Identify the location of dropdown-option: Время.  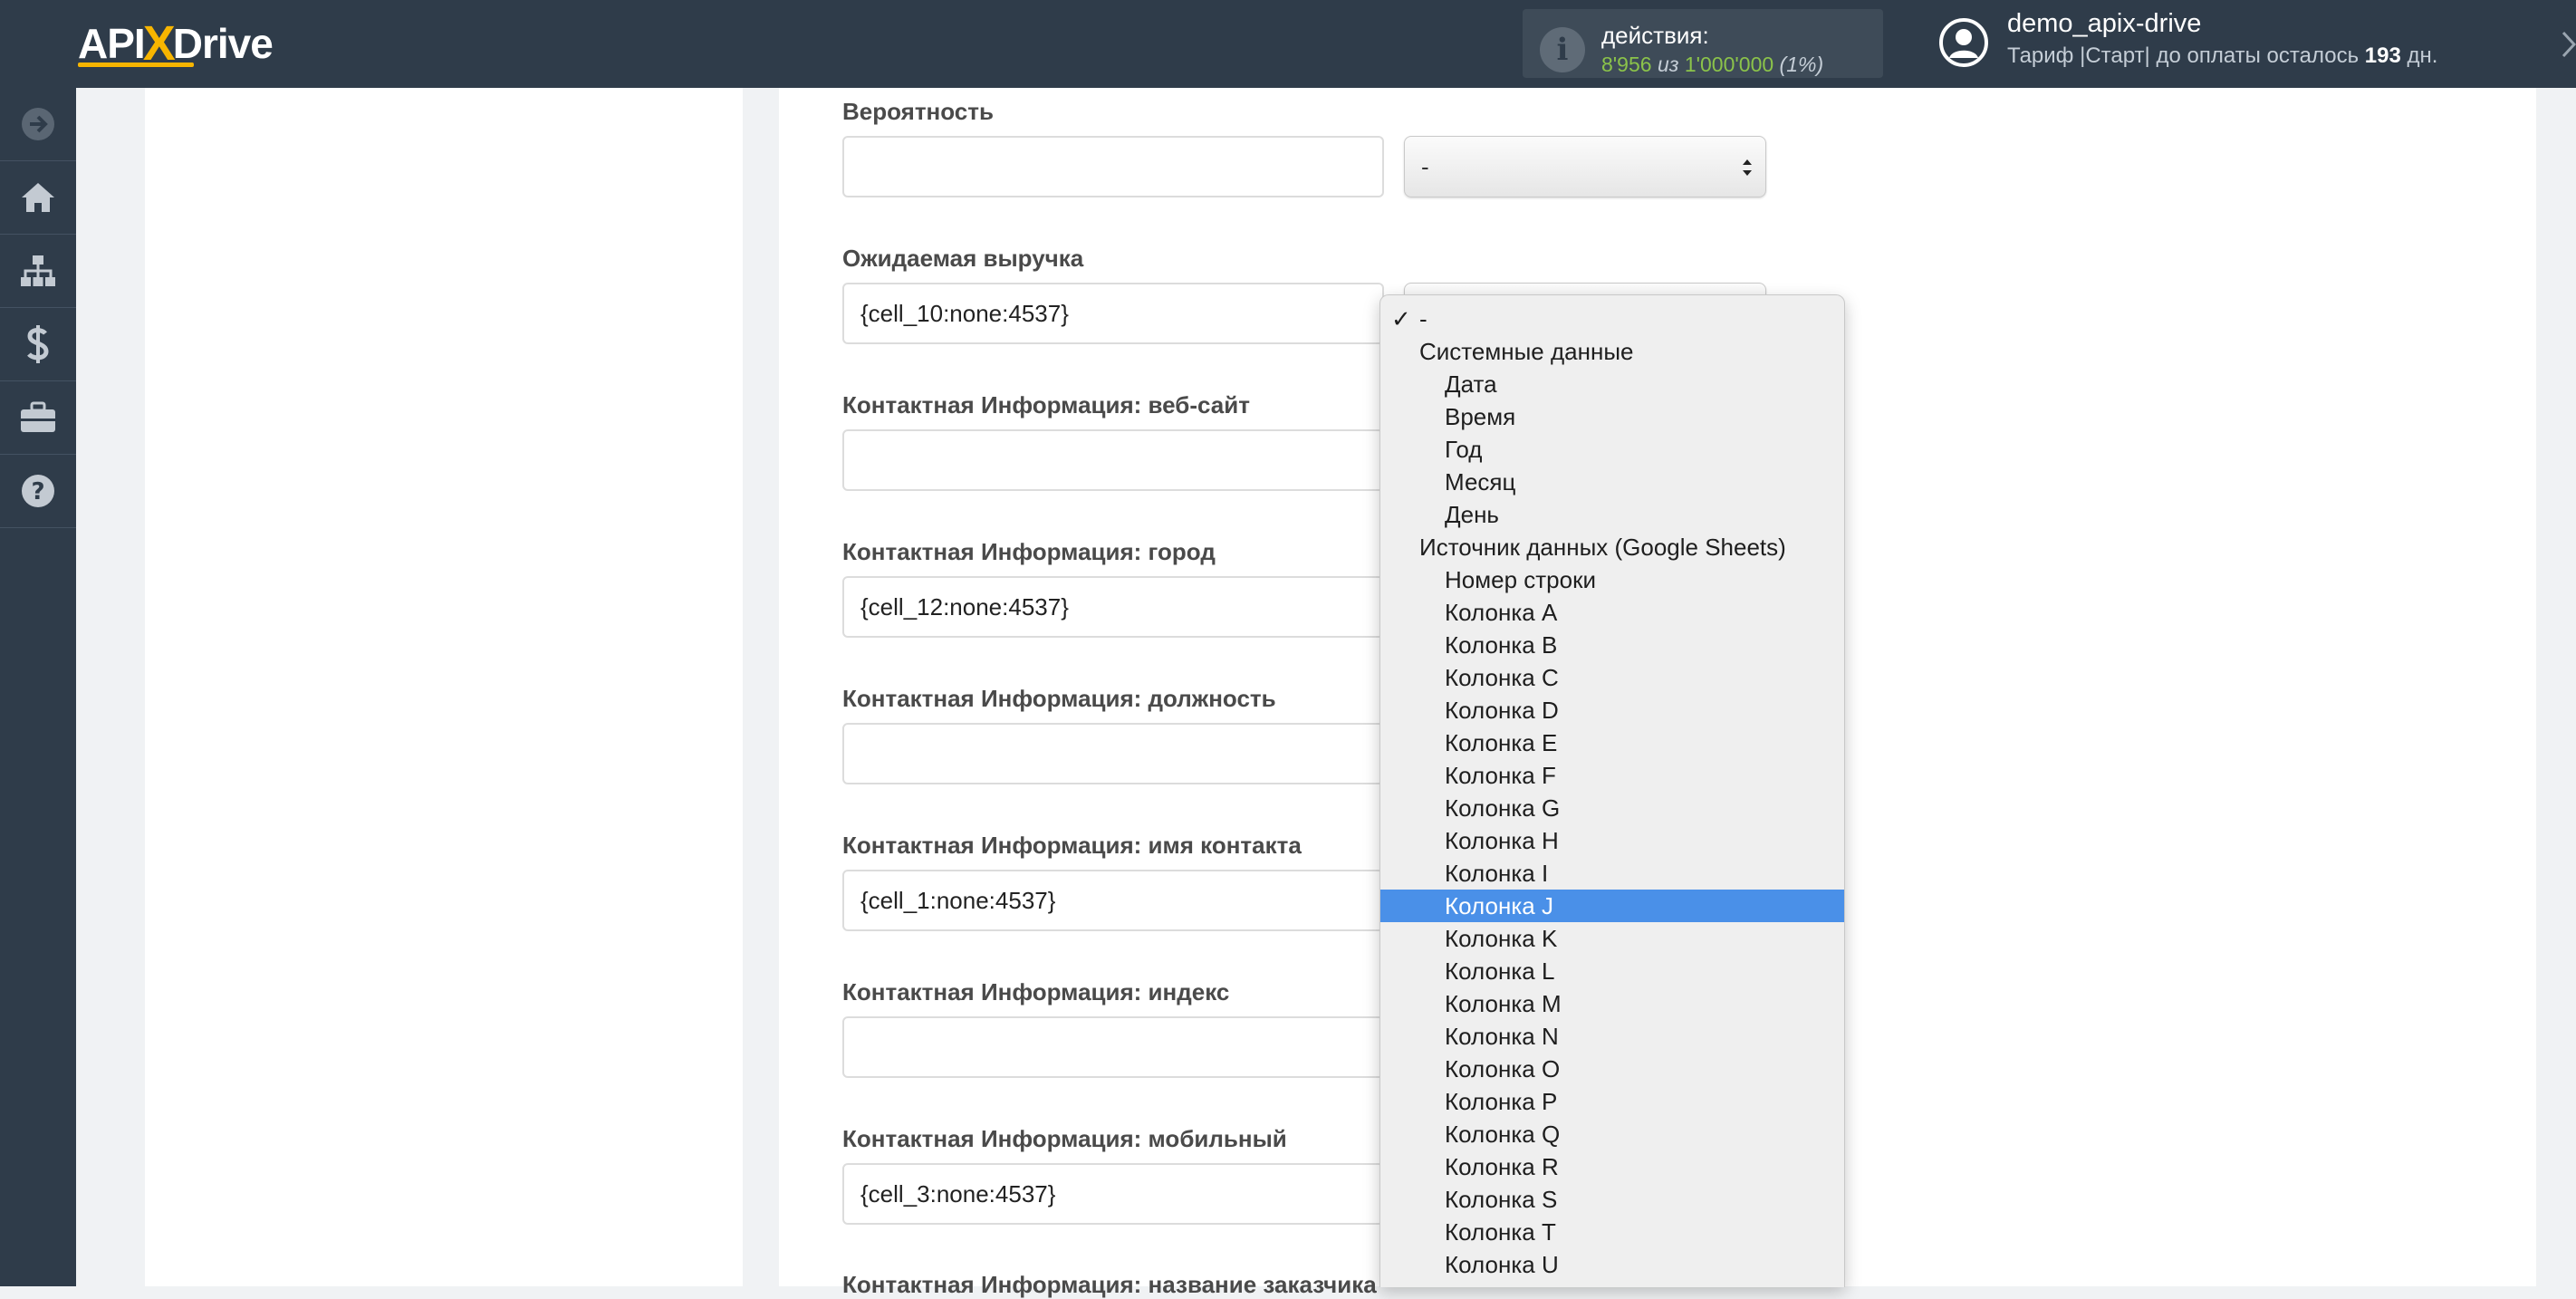
(1612, 416).